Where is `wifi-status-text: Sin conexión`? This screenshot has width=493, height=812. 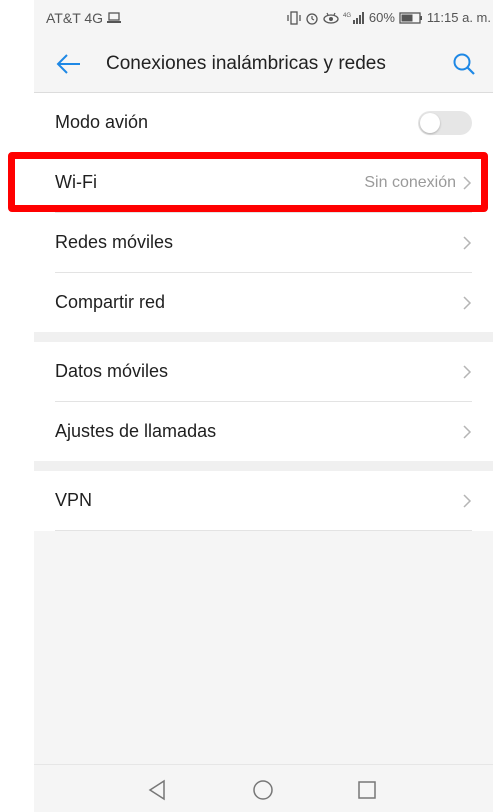
wifi-status-text: Sin conexión is located at coordinates (410, 182).